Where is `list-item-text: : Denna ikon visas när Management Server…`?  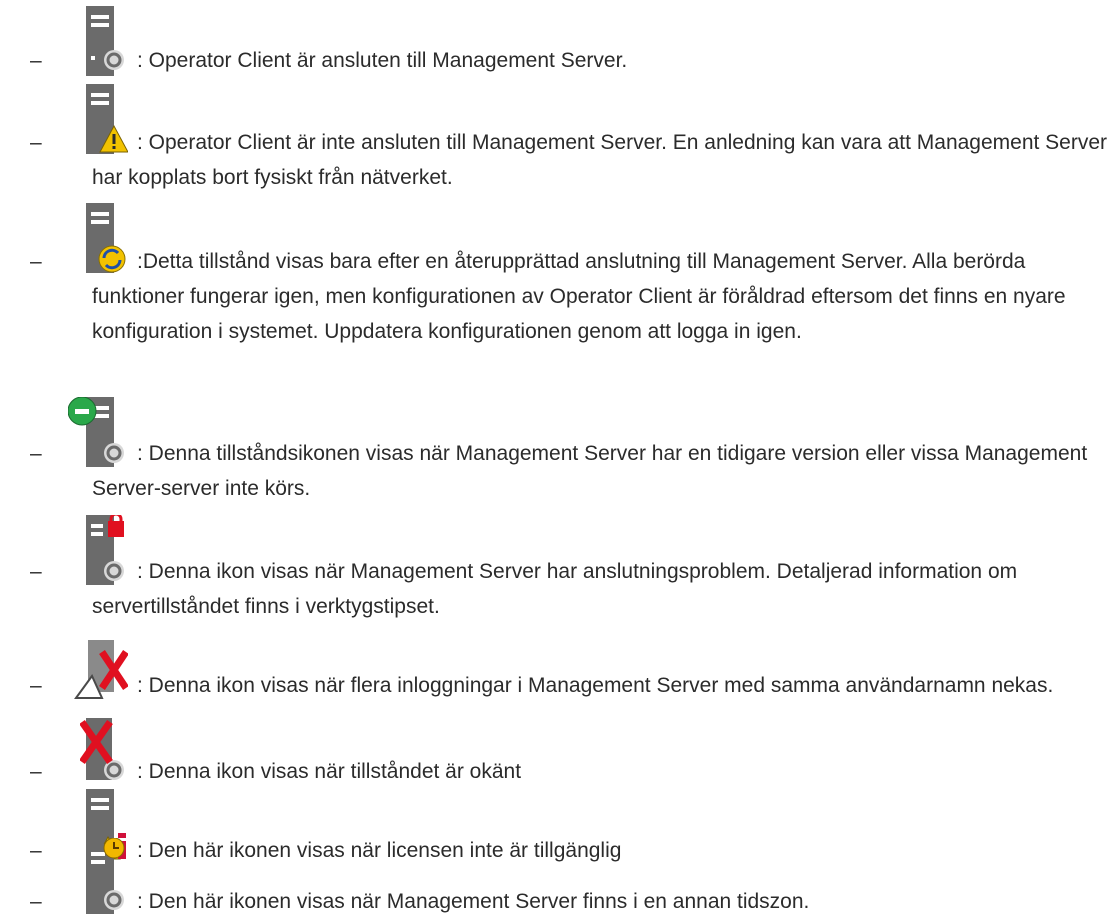
list-item-text: : Denna ikon visas när Management Server… is located at coordinates (555, 589).